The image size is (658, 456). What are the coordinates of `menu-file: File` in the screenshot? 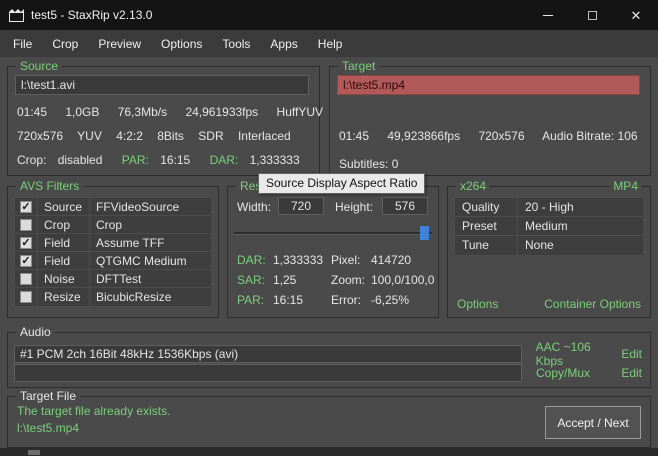 It's located at (22, 44).